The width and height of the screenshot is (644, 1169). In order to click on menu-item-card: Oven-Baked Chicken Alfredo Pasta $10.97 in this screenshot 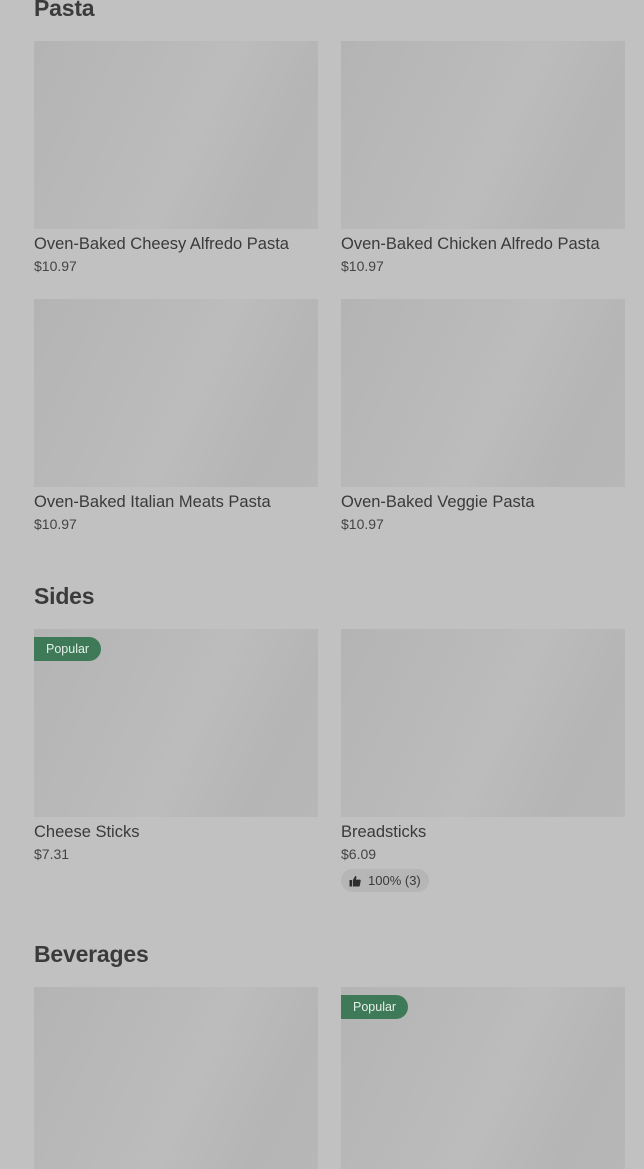, I will do `click(483, 159)`.